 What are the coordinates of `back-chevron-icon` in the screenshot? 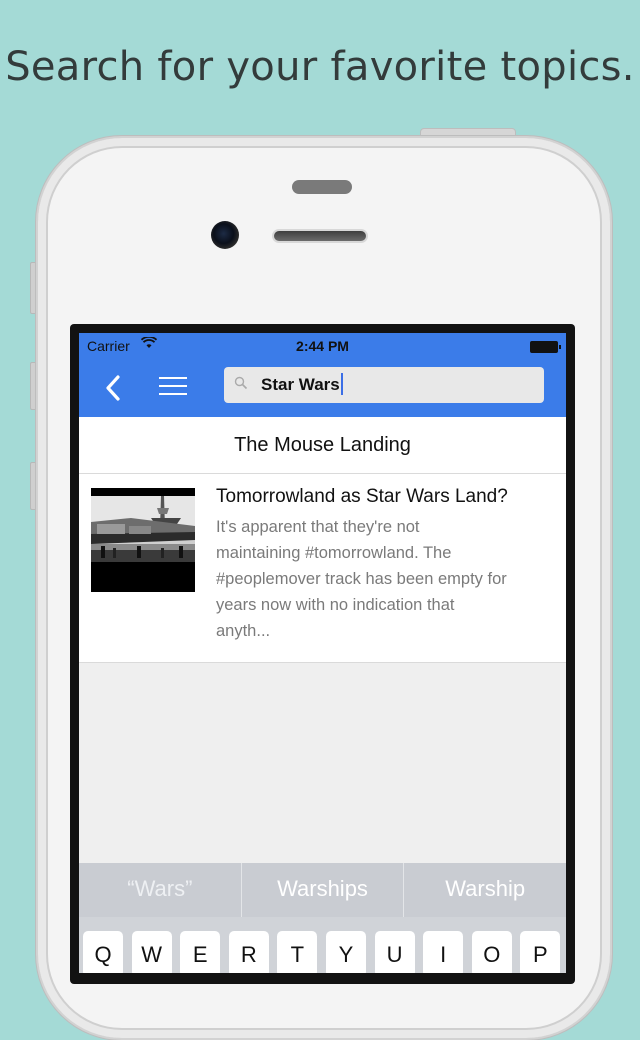 It's located at (114, 388).